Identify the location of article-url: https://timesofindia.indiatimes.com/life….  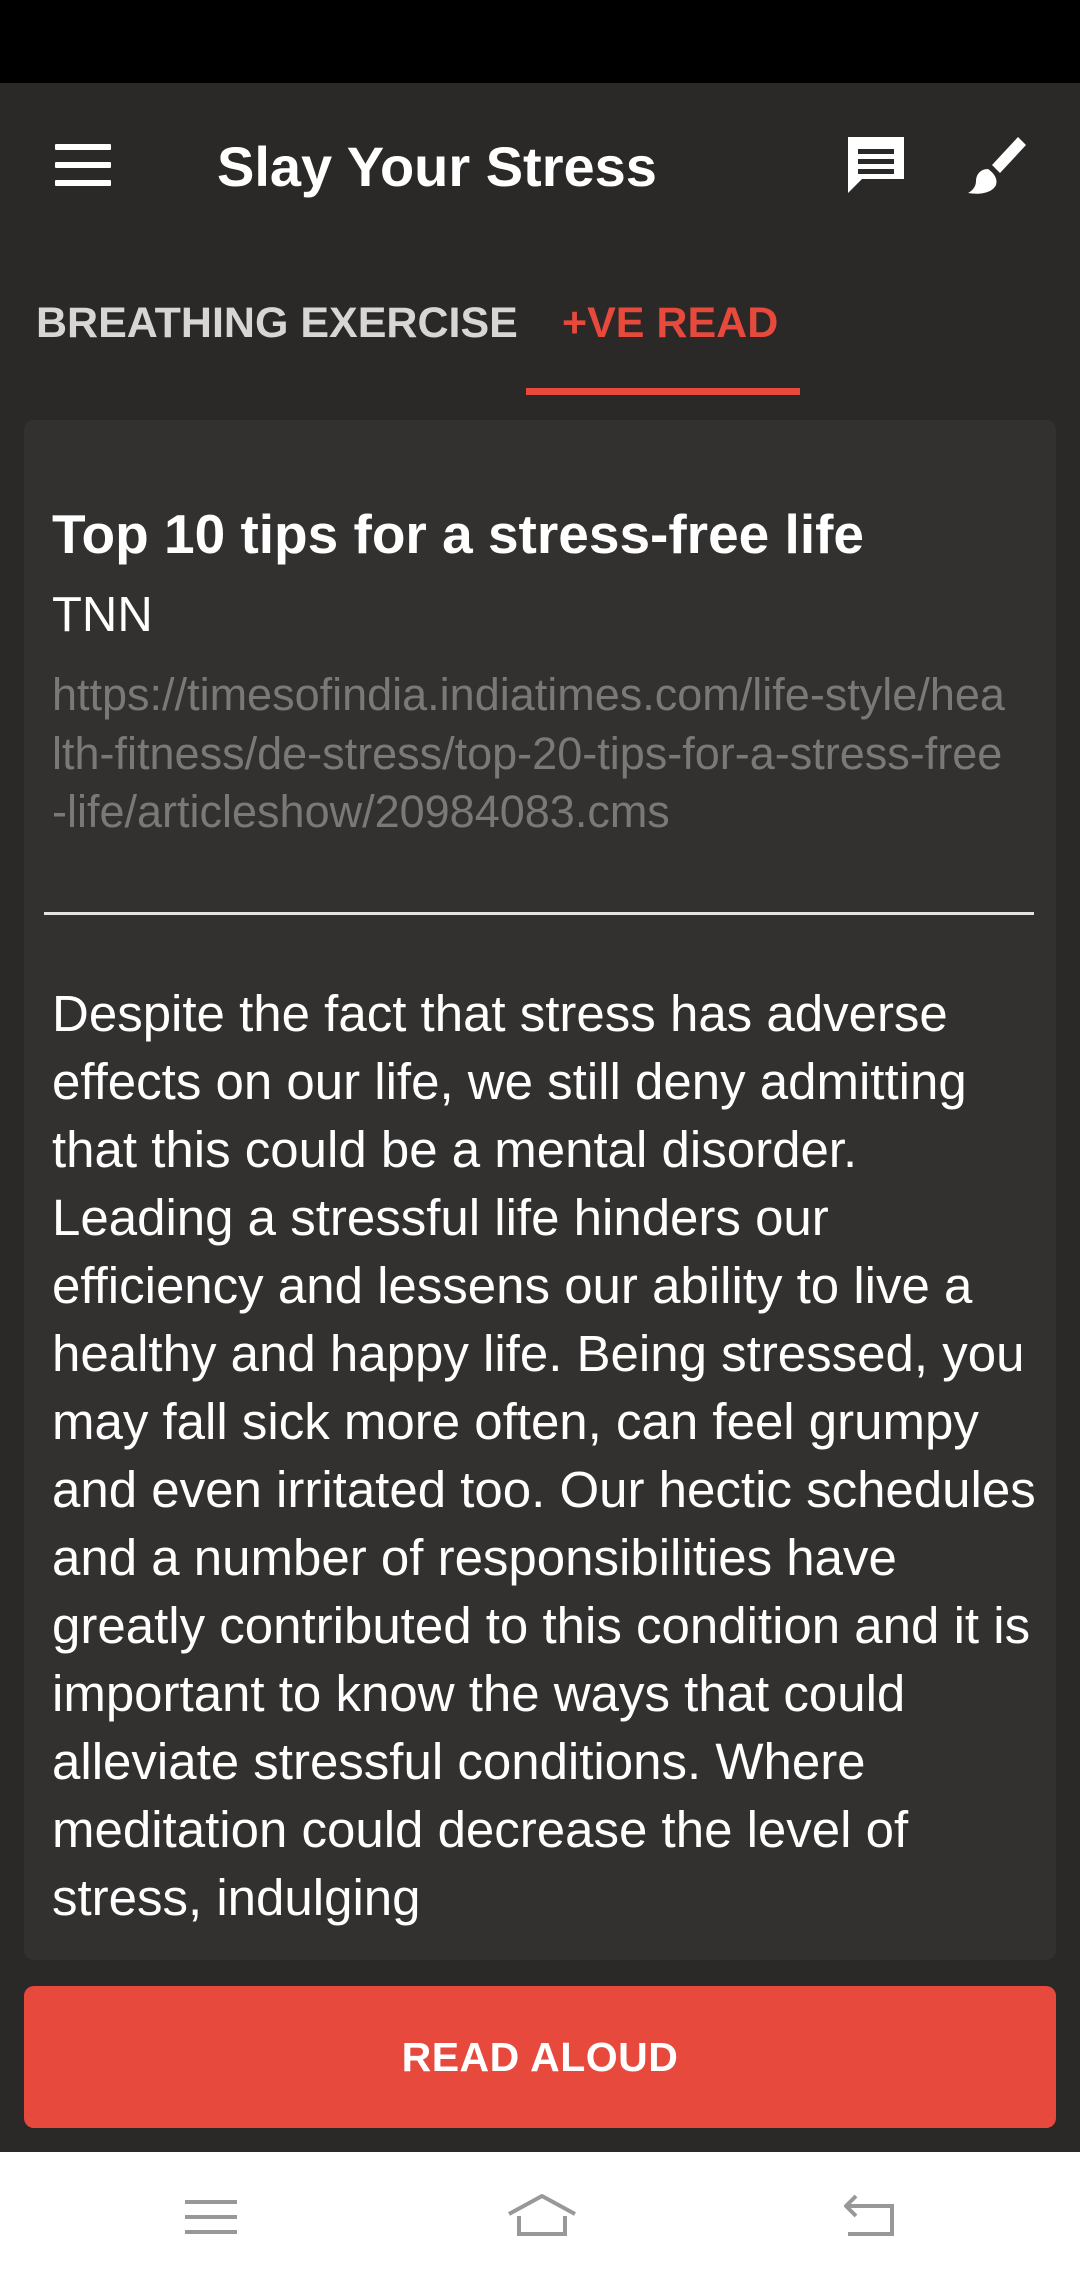
(532, 754).